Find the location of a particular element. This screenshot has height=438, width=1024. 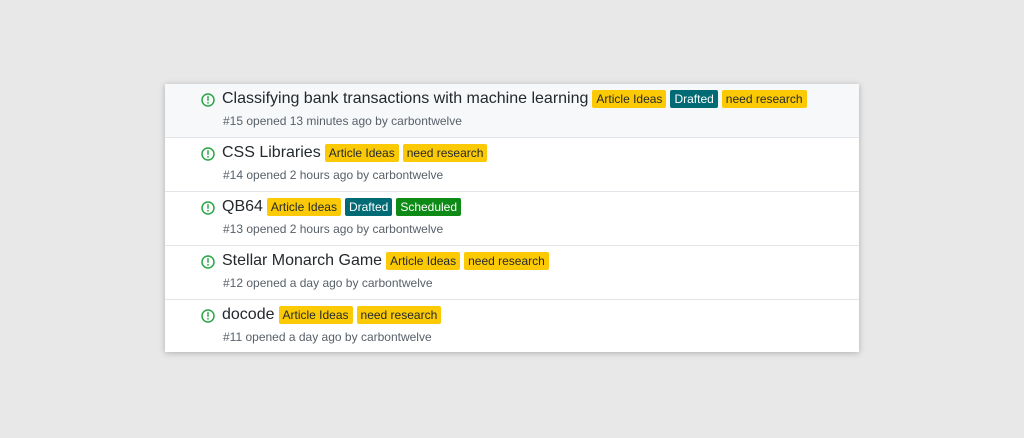

issue-meta: #14 opened 2 hours ago by carbontwelve is located at coordinates (333, 175).